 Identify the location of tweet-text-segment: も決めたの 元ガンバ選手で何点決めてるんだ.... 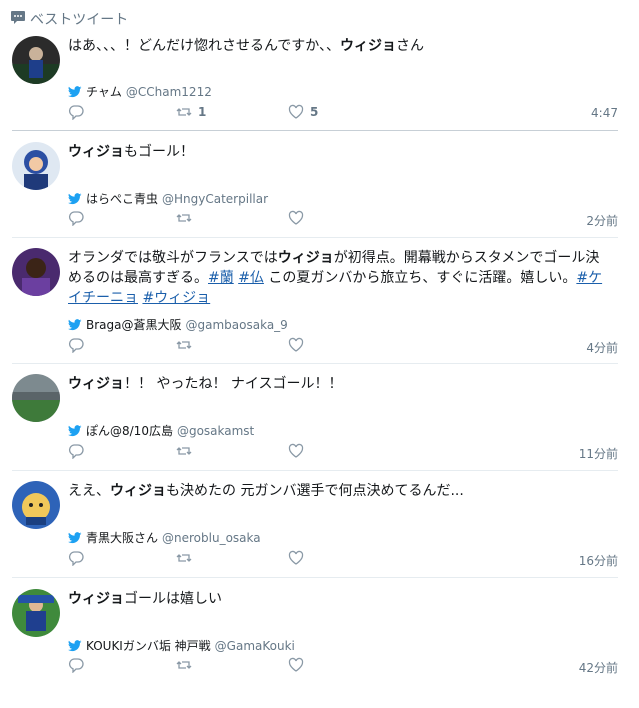
(315, 491).